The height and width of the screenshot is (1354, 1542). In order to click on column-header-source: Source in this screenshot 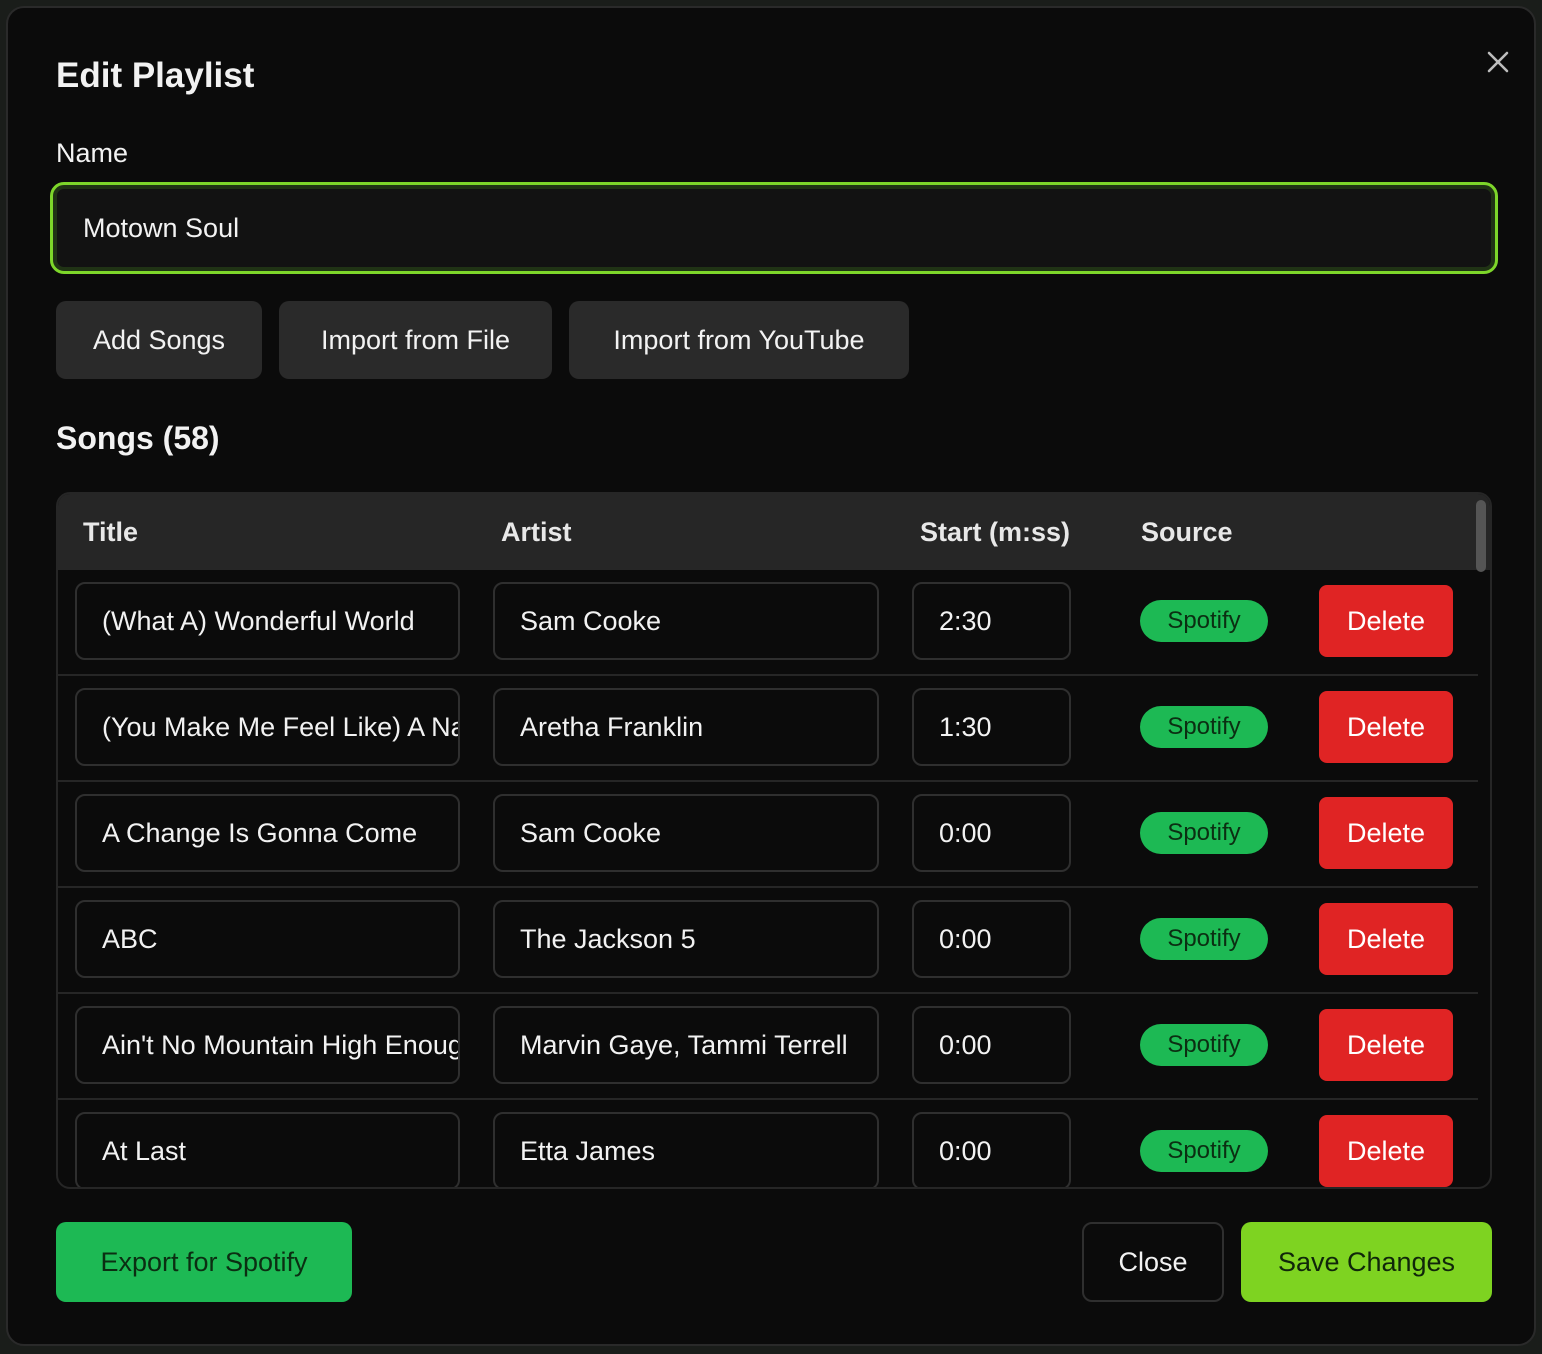, I will do `click(1187, 532)`.